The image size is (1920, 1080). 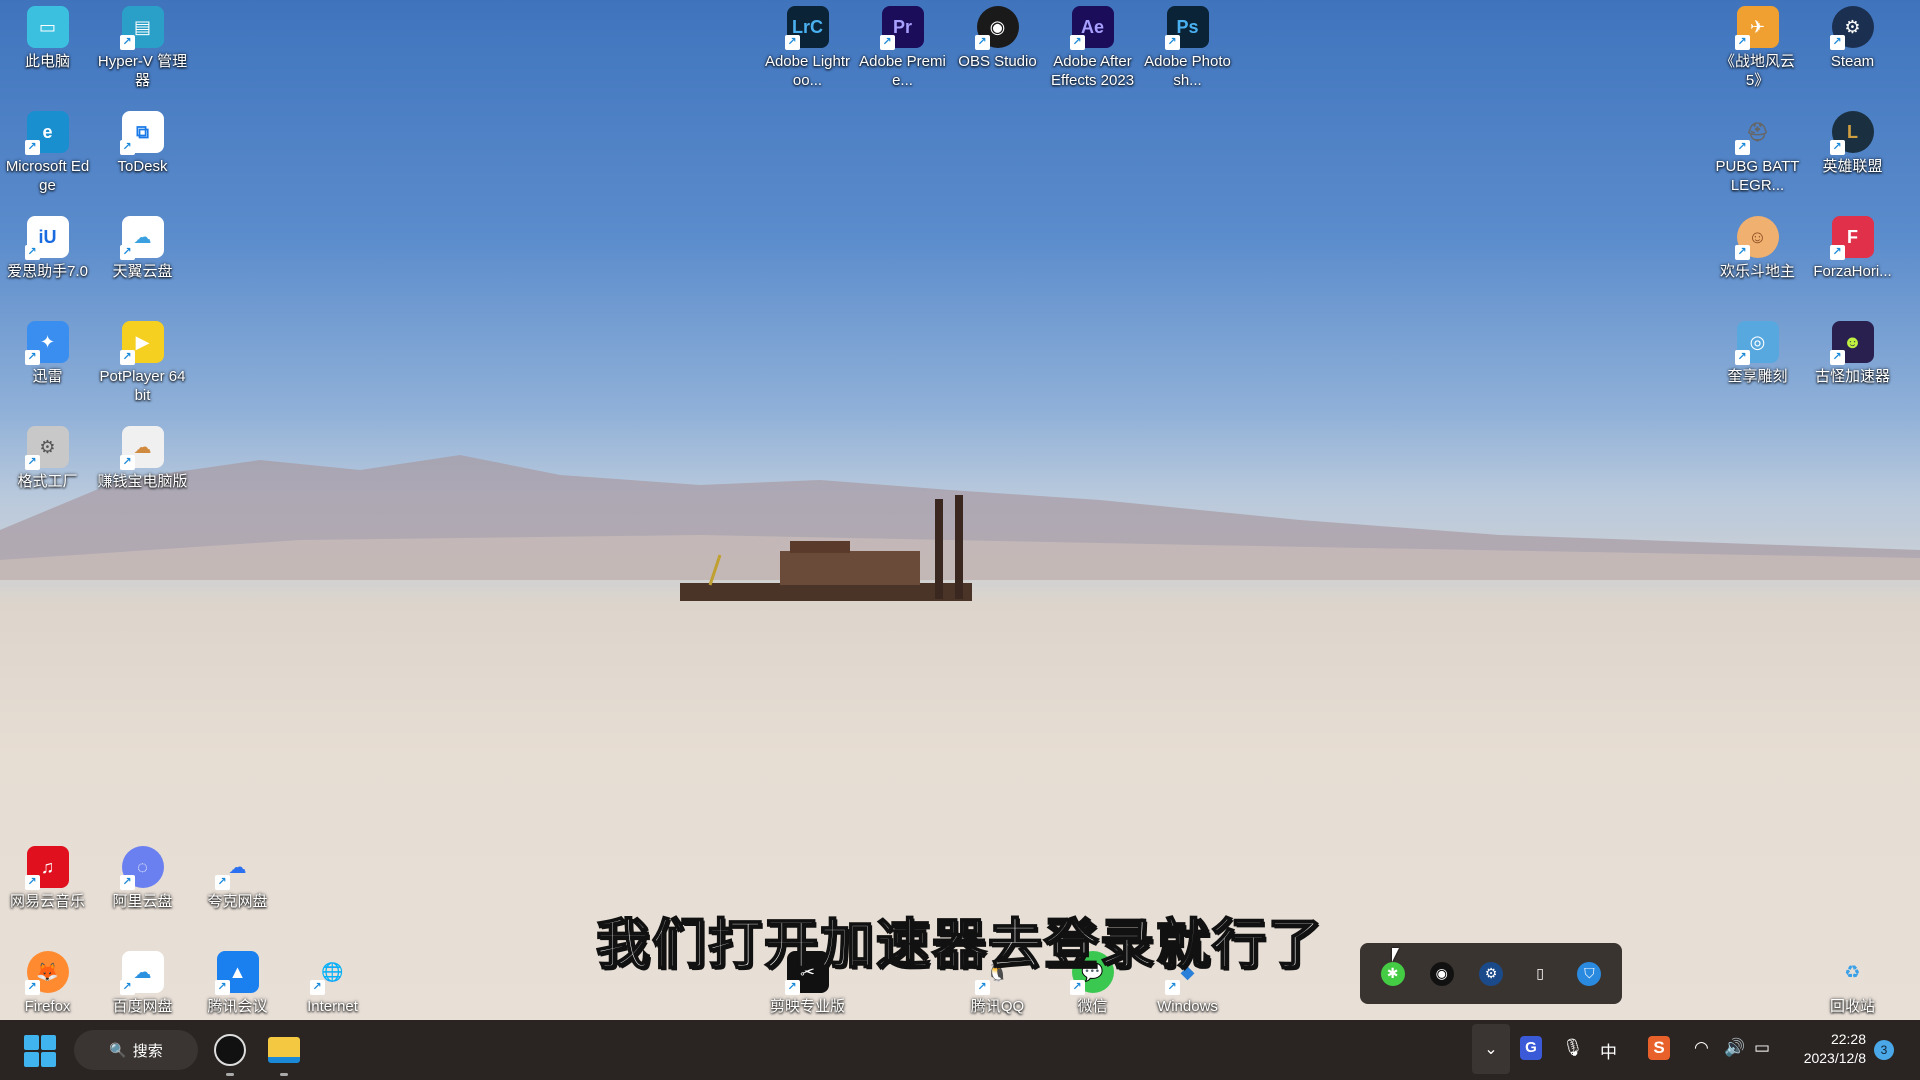 What do you see at coordinates (47, 376) in the screenshot?
I see `icon-label: 迅雷` at bounding box center [47, 376].